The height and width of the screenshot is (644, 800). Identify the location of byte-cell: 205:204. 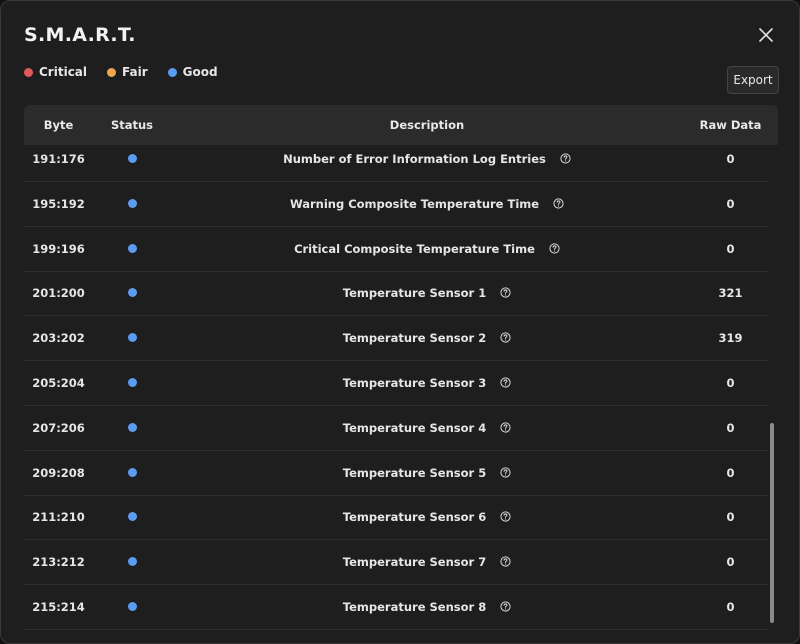
(58, 383).